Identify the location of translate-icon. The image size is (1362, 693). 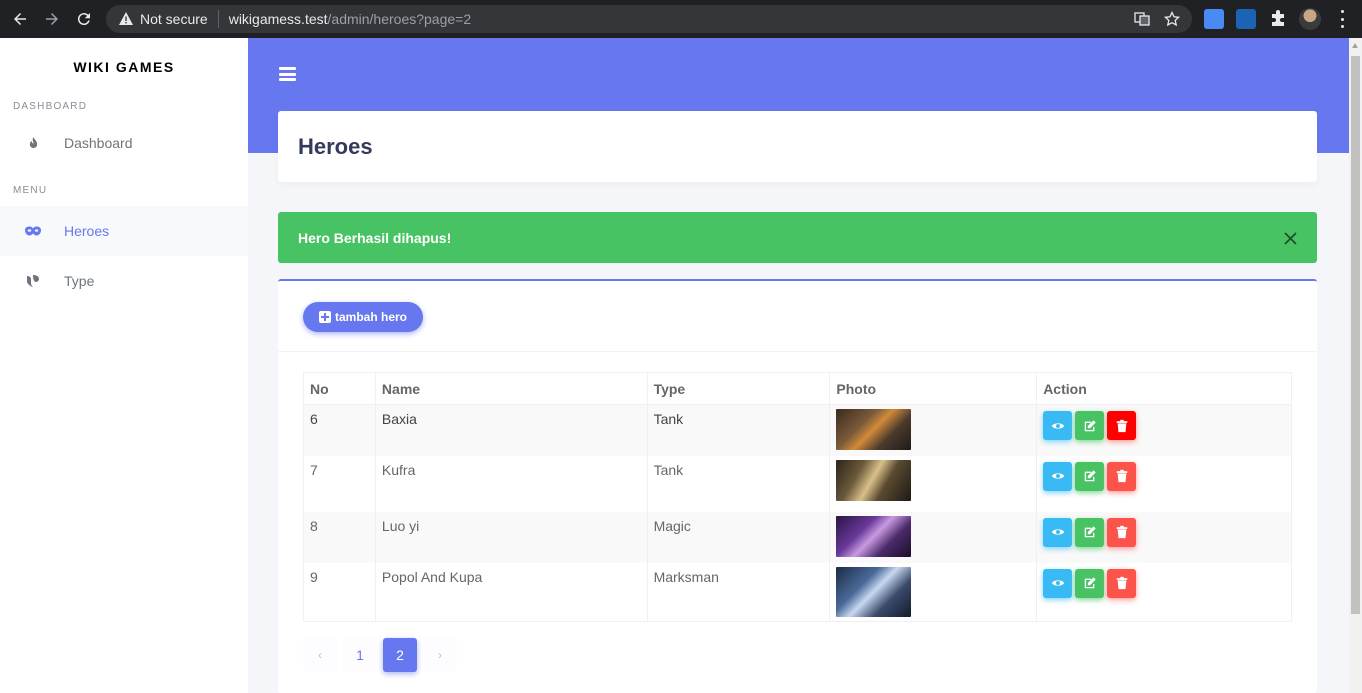
(1142, 19).